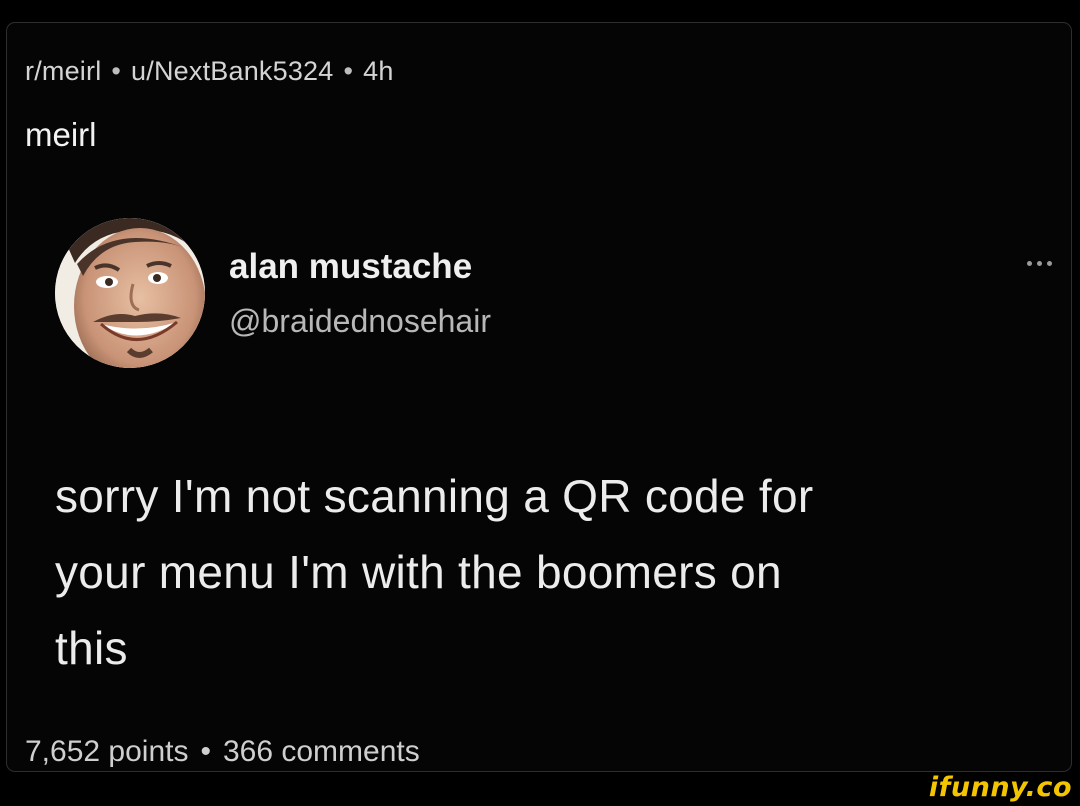 Image resolution: width=1080 pixels, height=806 pixels. I want to click on tweet-text-line: sorry I'm not scanning a QR code for, so click(434, 496).